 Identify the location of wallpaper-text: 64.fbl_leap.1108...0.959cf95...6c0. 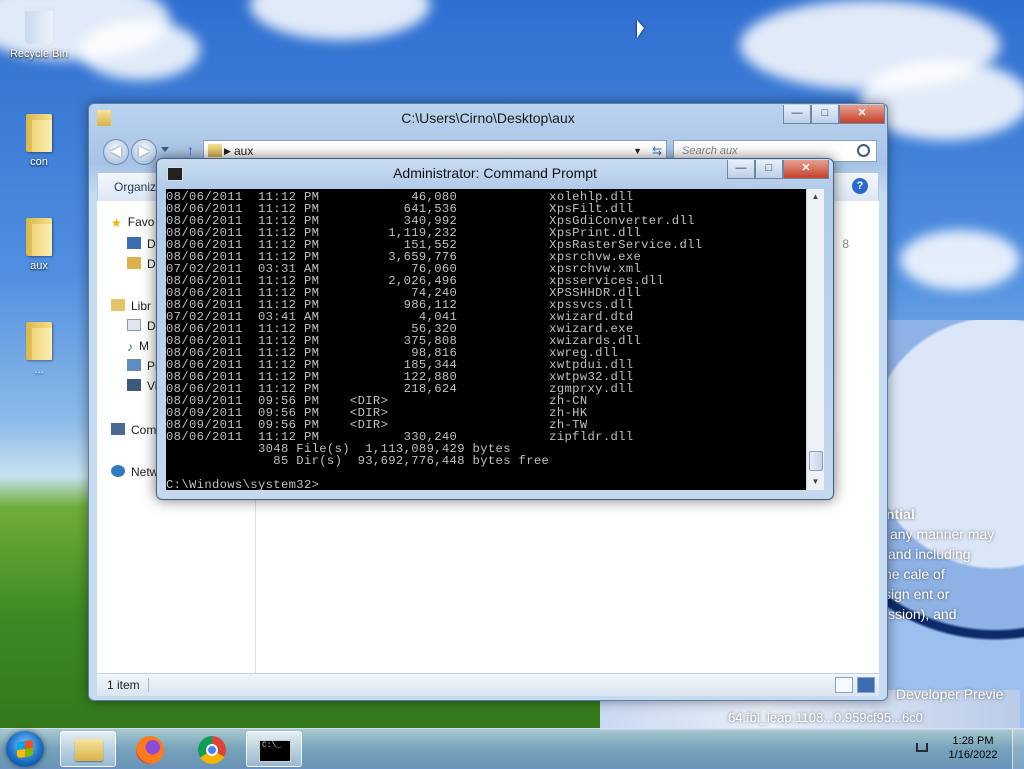
(825, 717).